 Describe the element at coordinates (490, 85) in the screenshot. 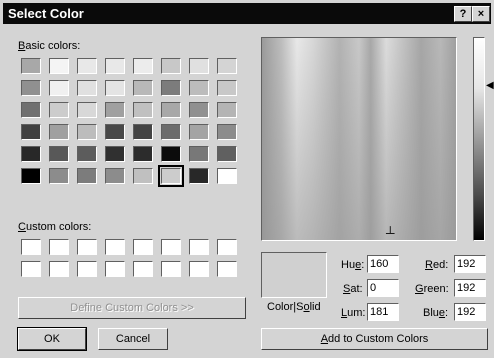

I see `luminosity-arrow-icon: ◀` at that location.